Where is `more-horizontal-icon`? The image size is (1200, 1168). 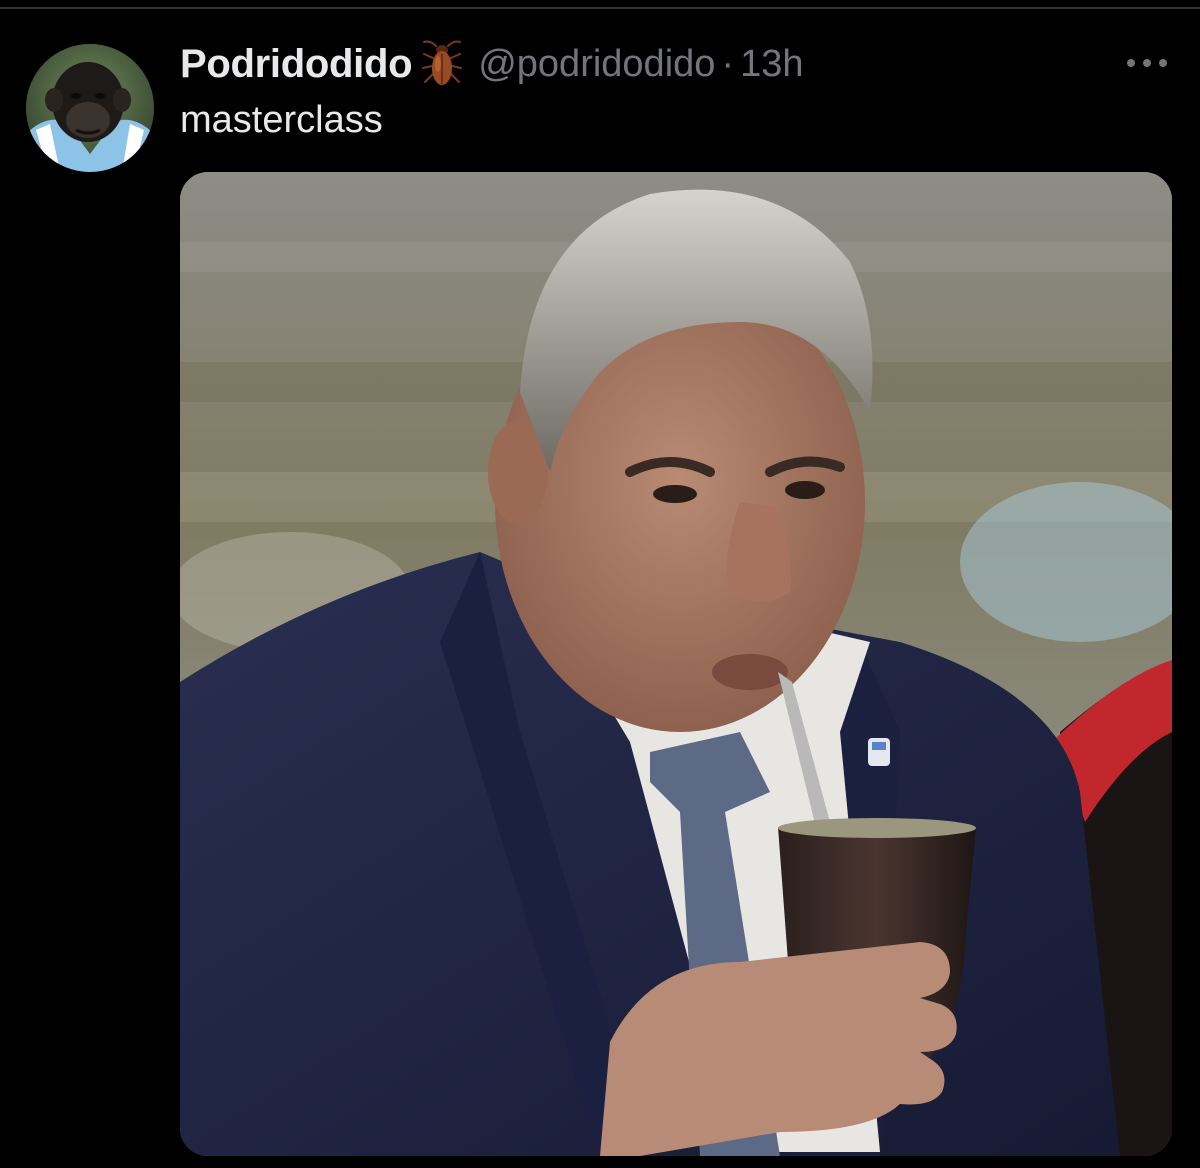 more-horizontal-icon is located at coordinates (1147, 63).